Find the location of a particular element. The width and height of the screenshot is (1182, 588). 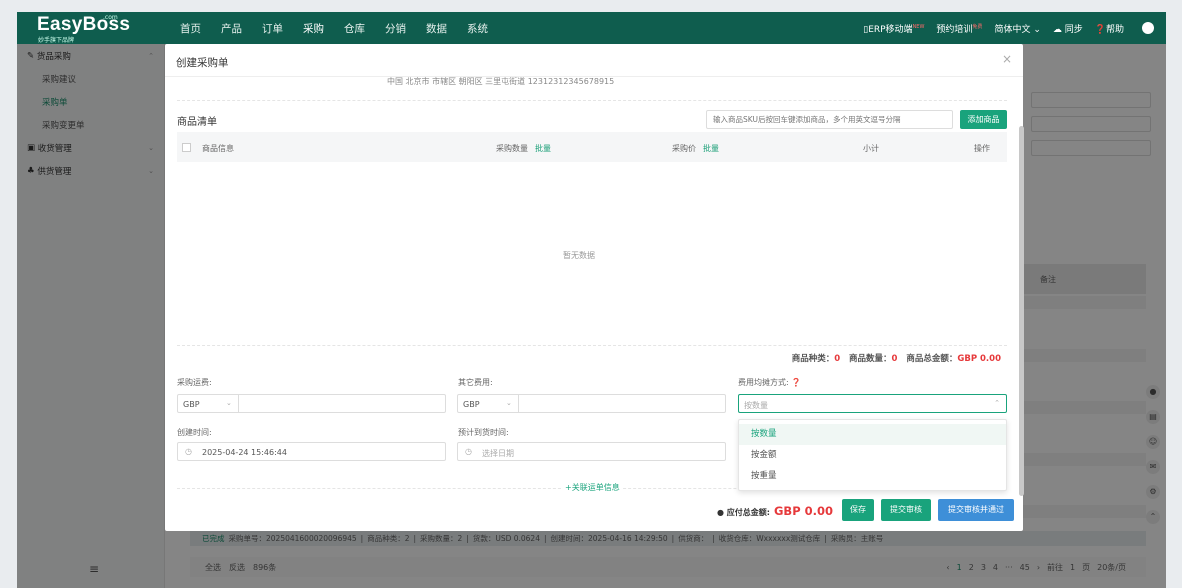

delivery-address: 中国 北京市 市辖区 朝阳区 三里屯街道 12312312345678915 is located at coordinates (501, 81).